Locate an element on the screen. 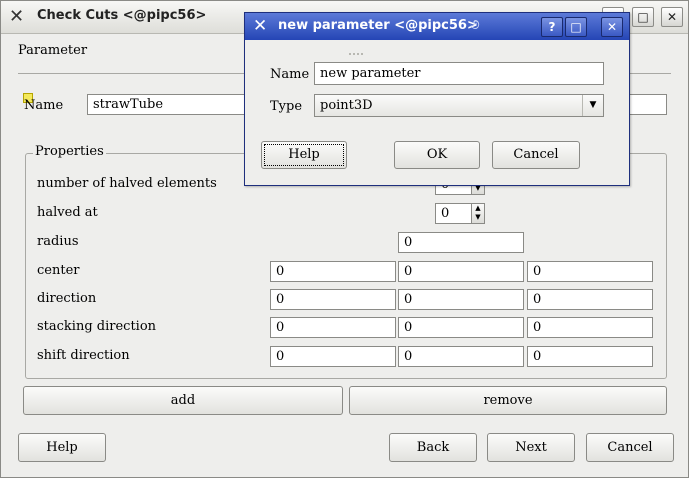  dialog-help-titlebar-button: ? is located at coordinates (552, 27).